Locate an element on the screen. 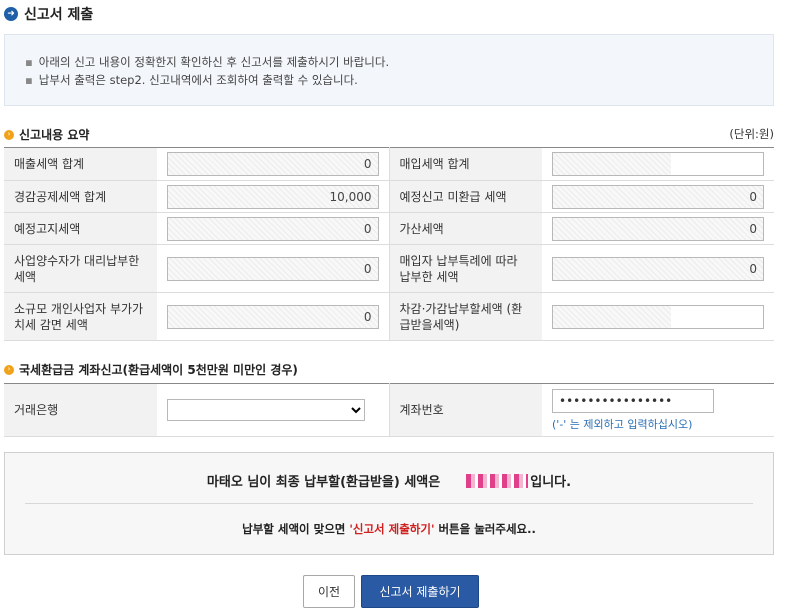 The height and width of the screenshot is (615, 786). row-label: 소규모 개인사업자 부가가치세 감면 세액 is located at coordinates (80, 316).